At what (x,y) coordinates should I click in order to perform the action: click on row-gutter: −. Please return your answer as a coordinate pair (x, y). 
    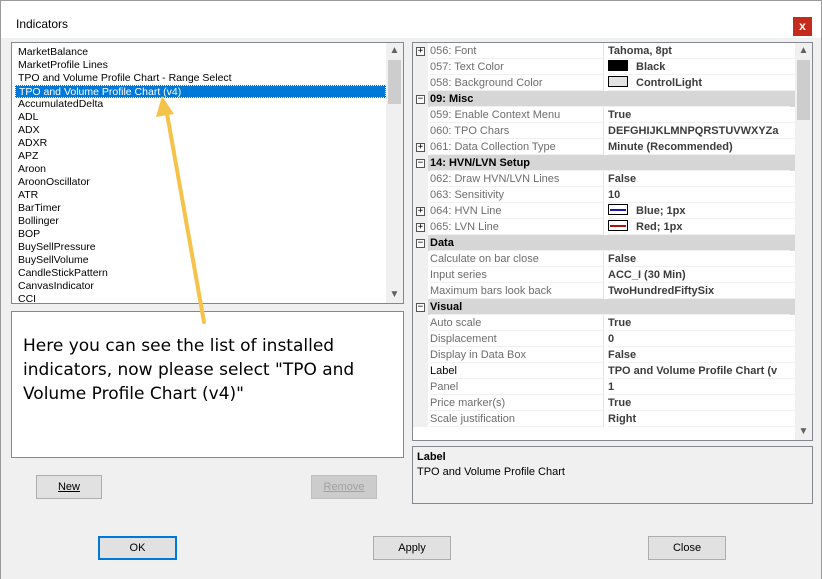
    Looking at the image, I should click on (420, 243).